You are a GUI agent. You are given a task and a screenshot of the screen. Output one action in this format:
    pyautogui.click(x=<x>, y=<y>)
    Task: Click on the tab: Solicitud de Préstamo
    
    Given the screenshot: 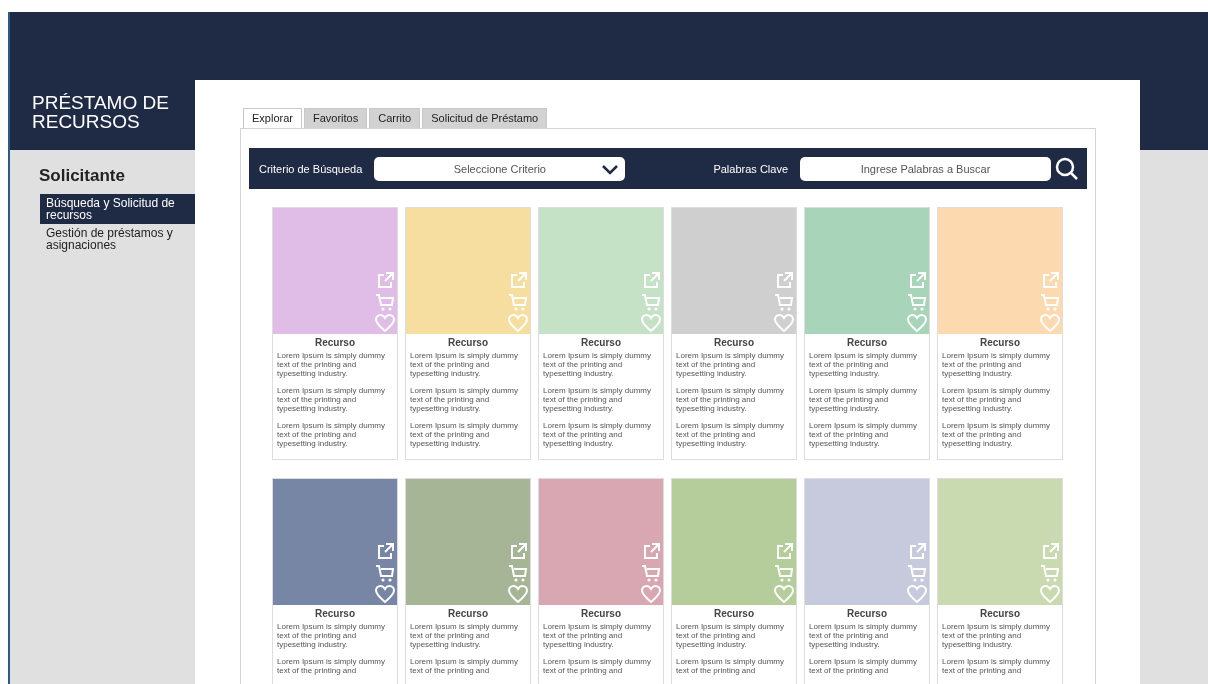 What is the action you would take?
    pyautogui.click(x=485, y=118)
    